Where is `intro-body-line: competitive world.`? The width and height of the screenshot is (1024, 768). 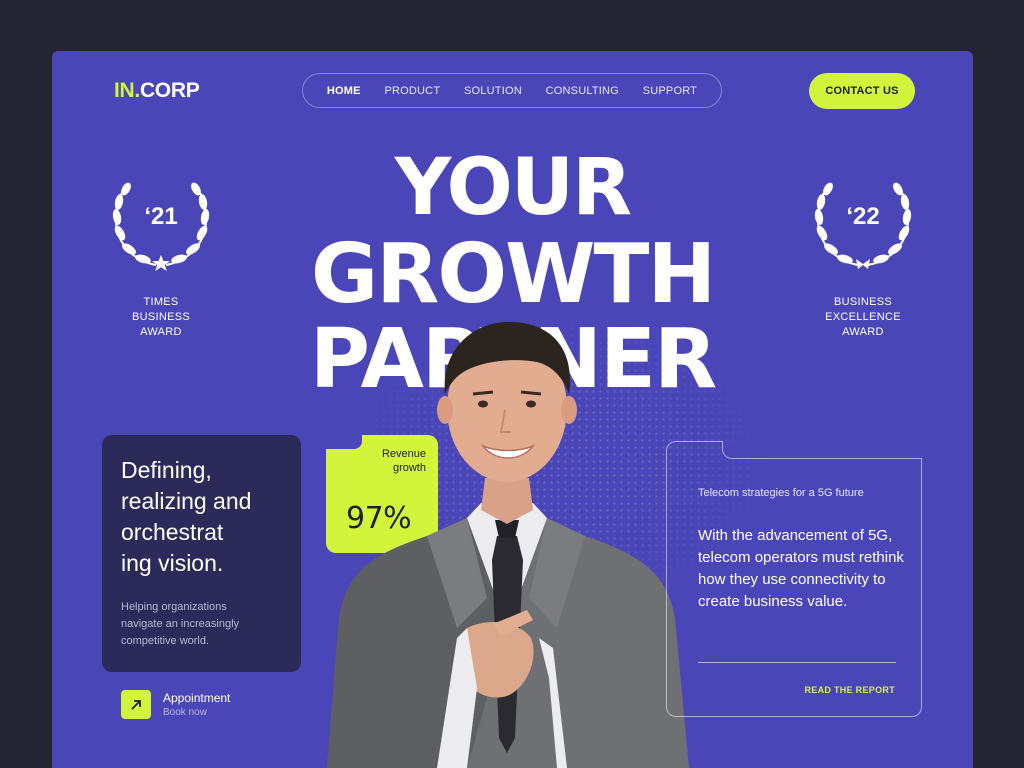 intro-body-line: competitive world. is located at coordinates (165, 641).